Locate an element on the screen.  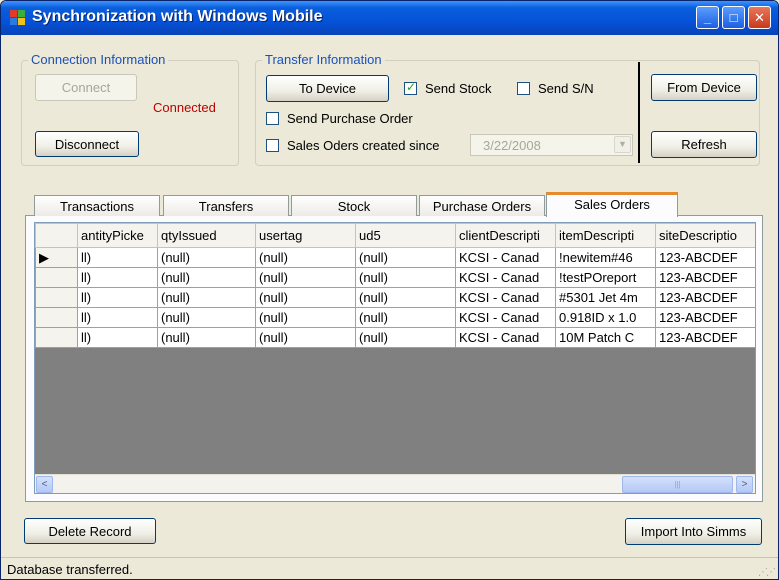
scroll-right-icon: > is located at coordinates (744, 484).